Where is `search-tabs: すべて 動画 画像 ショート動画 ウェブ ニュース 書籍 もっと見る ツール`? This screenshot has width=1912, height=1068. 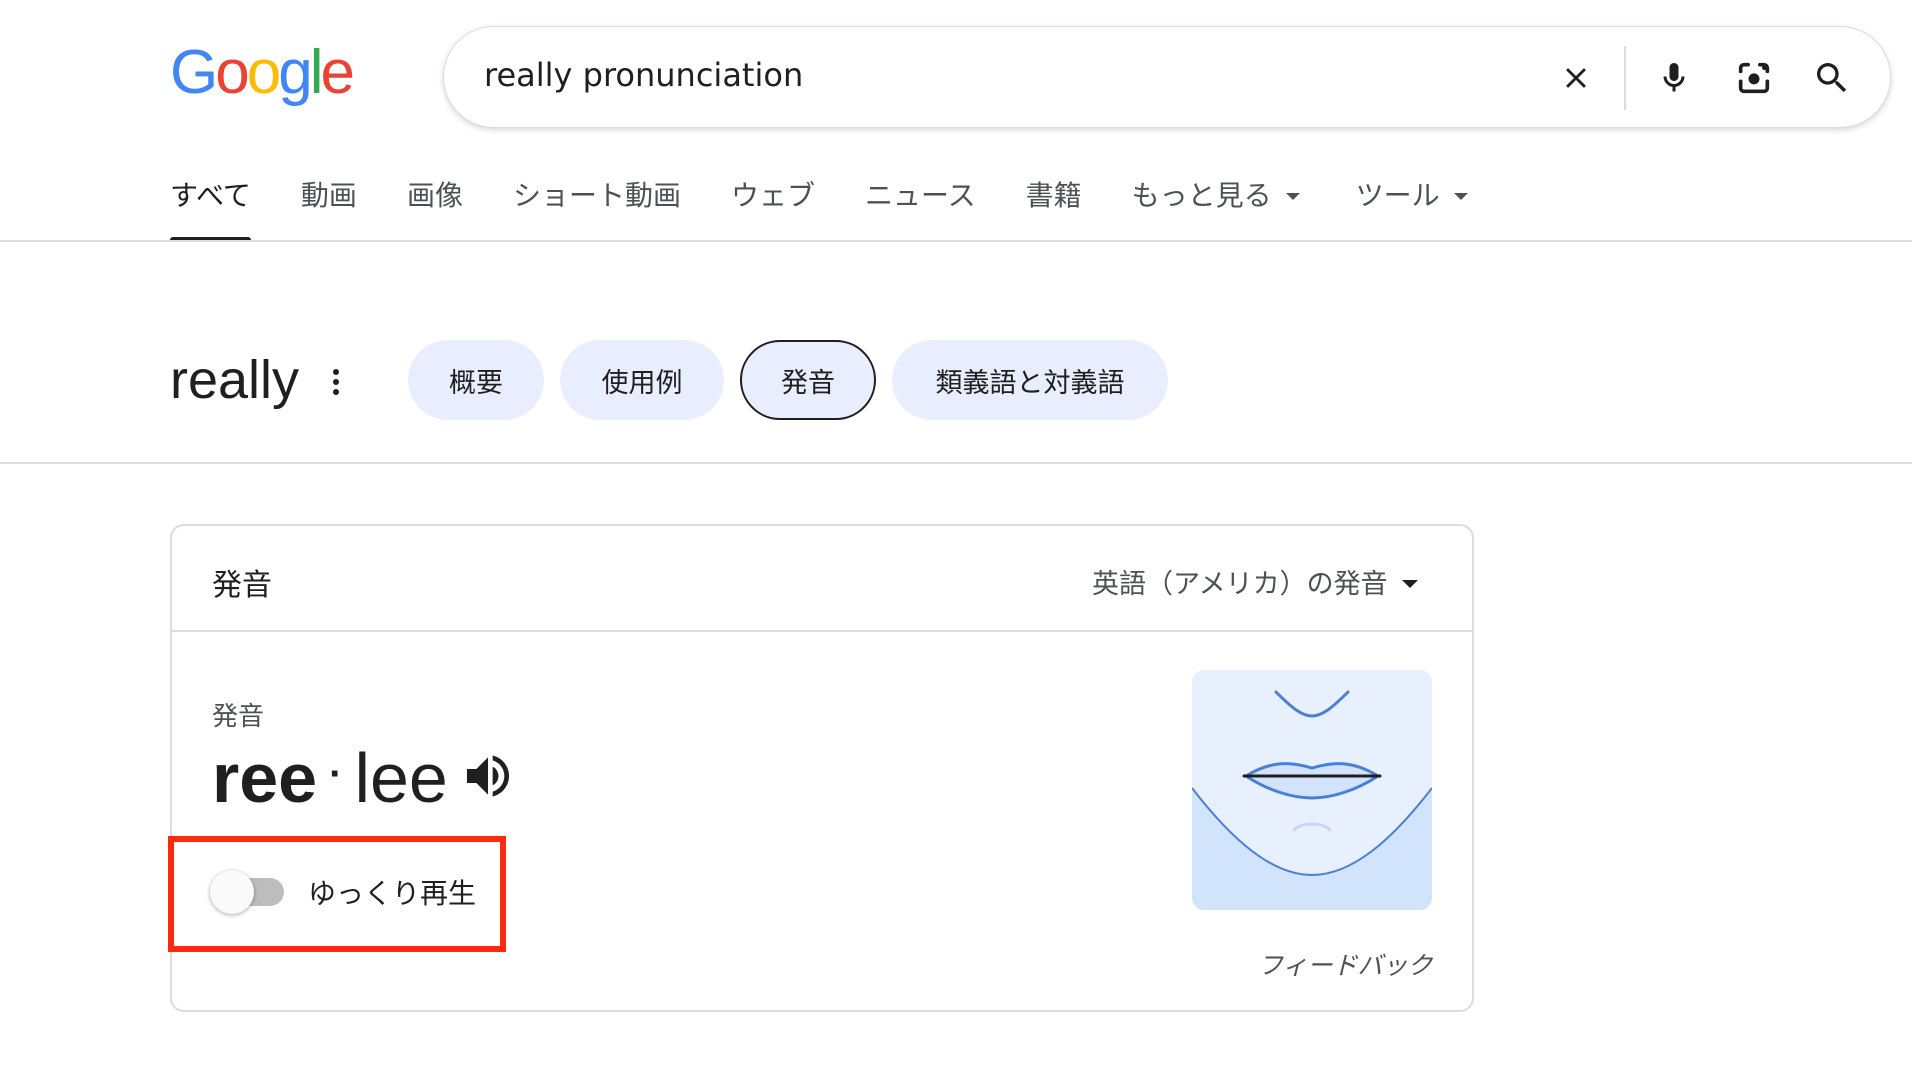
search-tabs: すべて 動画 画像 ショート動画 ウェブ ニュース 書籍 もっと見る ツール is located at coordinates (819, 207).